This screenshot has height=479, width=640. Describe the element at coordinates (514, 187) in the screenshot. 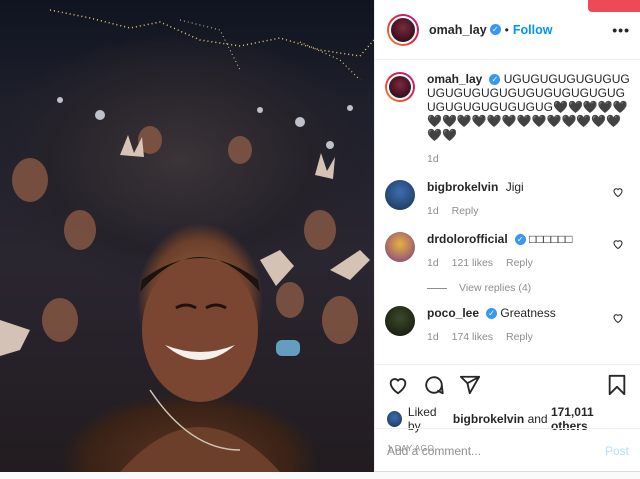

I see `comment-text: Jigi` at that location.